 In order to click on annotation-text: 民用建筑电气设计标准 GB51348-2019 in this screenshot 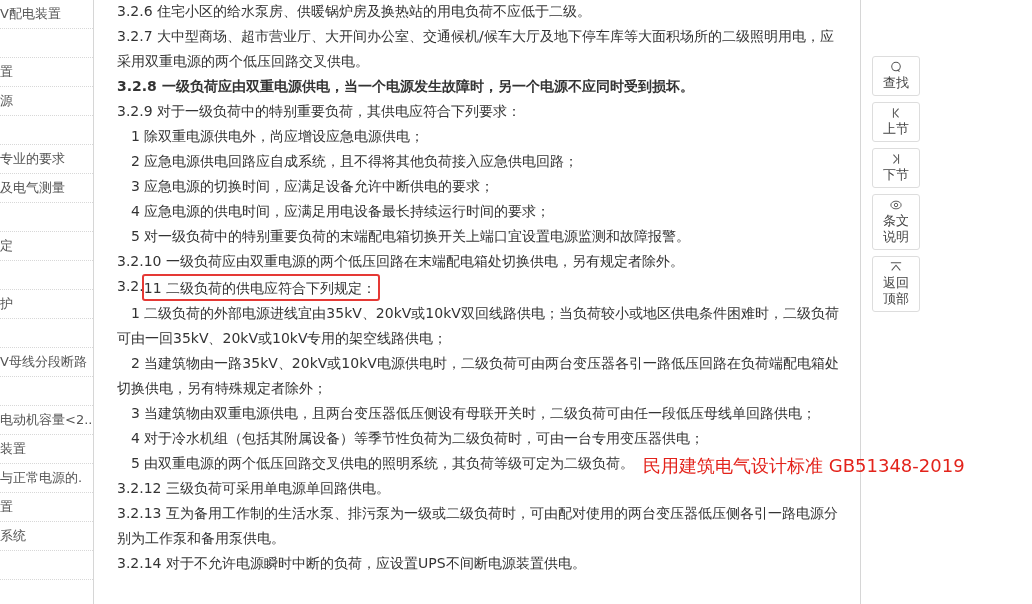, I will do `click(804, 466)`.